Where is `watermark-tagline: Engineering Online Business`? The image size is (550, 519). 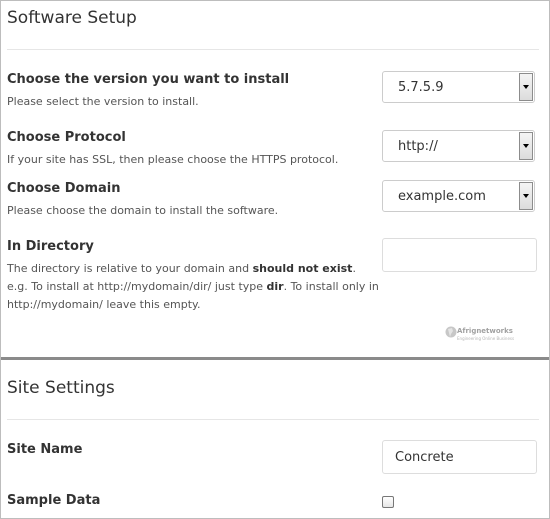
watermark-tagline: Engineering Online Business is located at coordinates (486, 338).